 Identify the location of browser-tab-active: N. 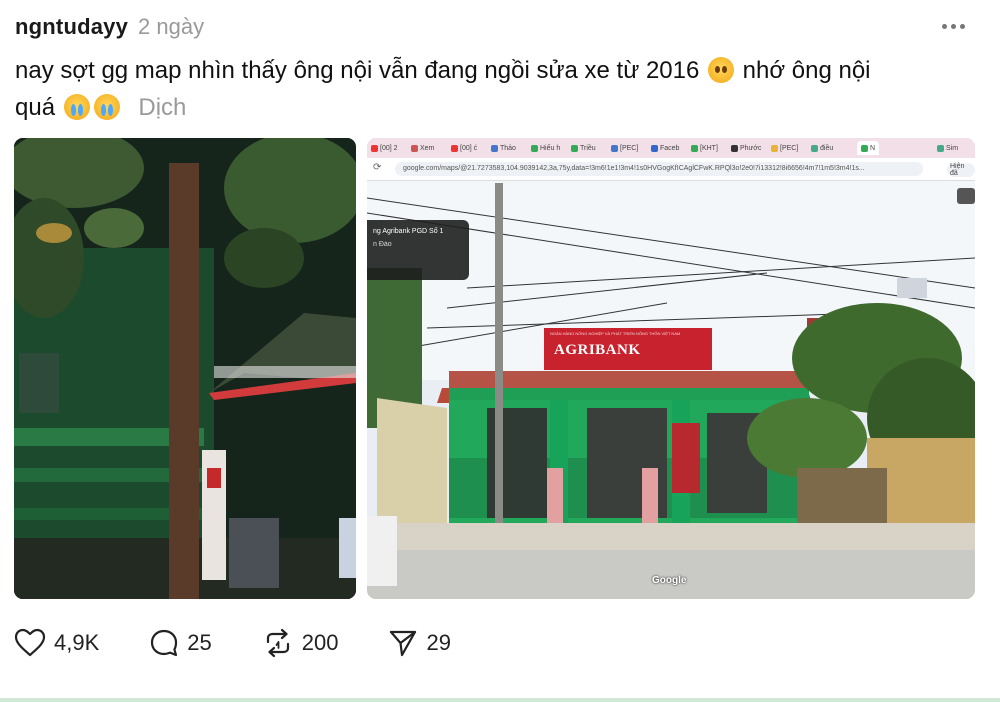
(868, 148).